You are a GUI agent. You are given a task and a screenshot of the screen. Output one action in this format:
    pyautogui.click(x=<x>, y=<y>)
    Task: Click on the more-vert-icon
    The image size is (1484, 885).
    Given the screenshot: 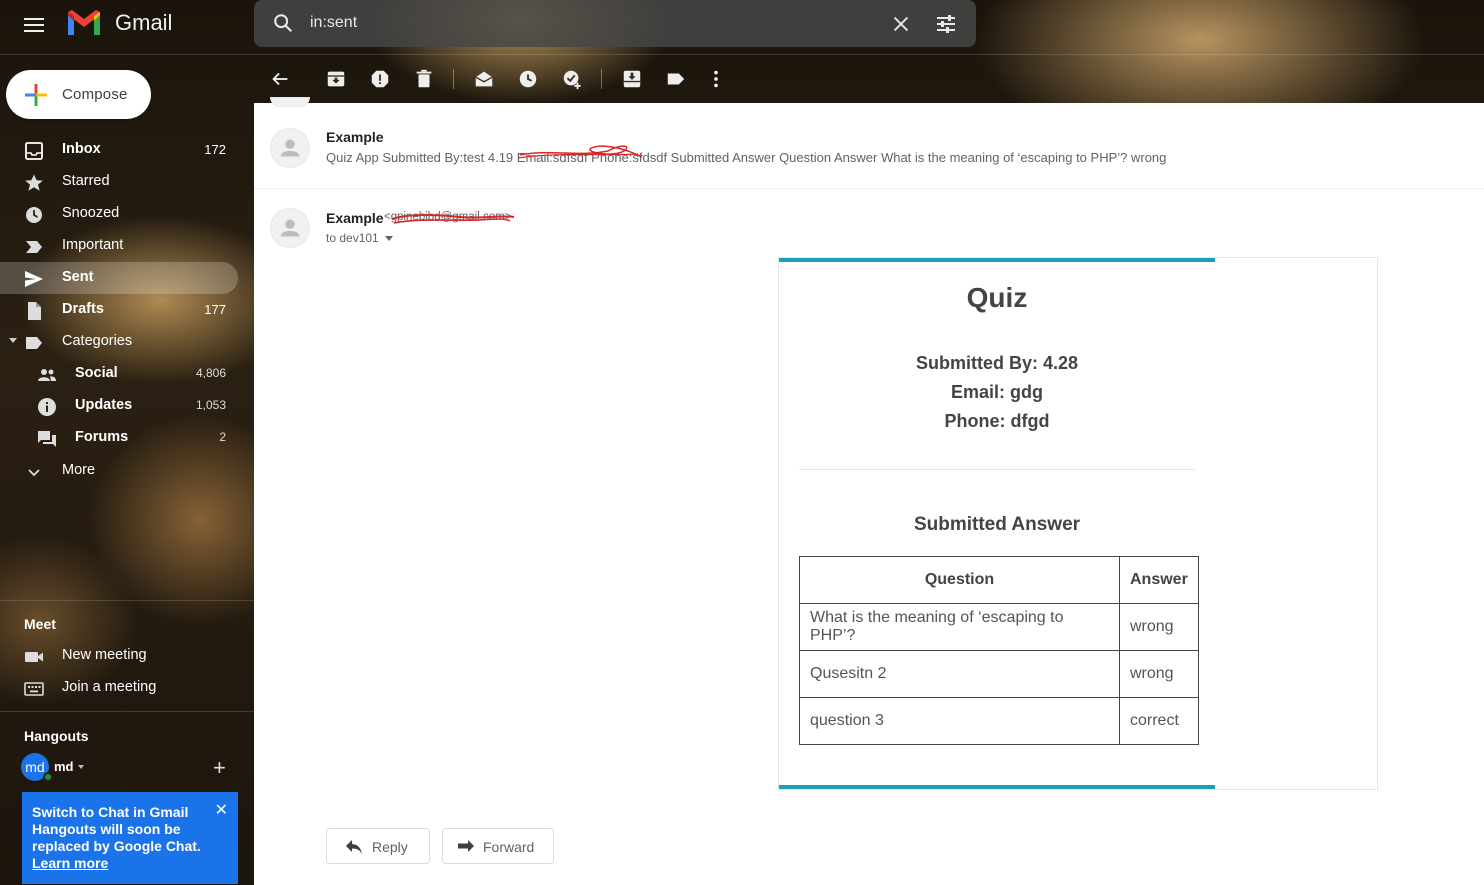 What is the action you would take?
    pyautogui.click(x=716, y=79)
    